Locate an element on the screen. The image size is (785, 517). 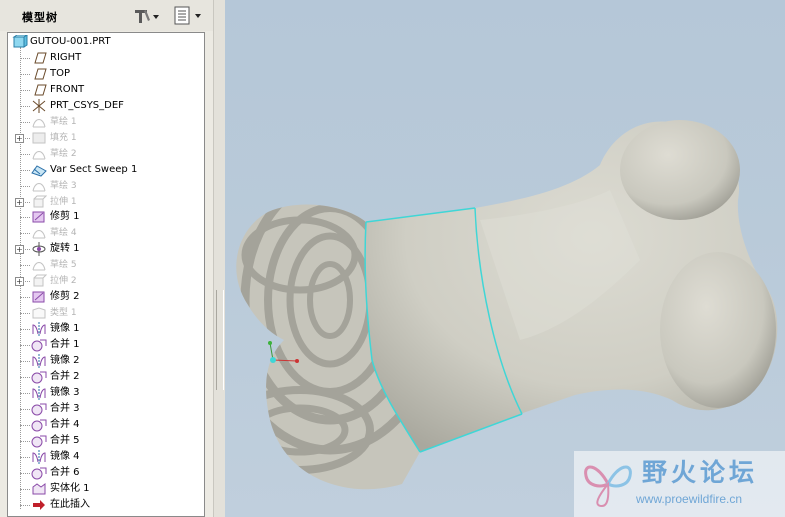
tree-item: + 旋转 1 is located at coordinates (106, 249).